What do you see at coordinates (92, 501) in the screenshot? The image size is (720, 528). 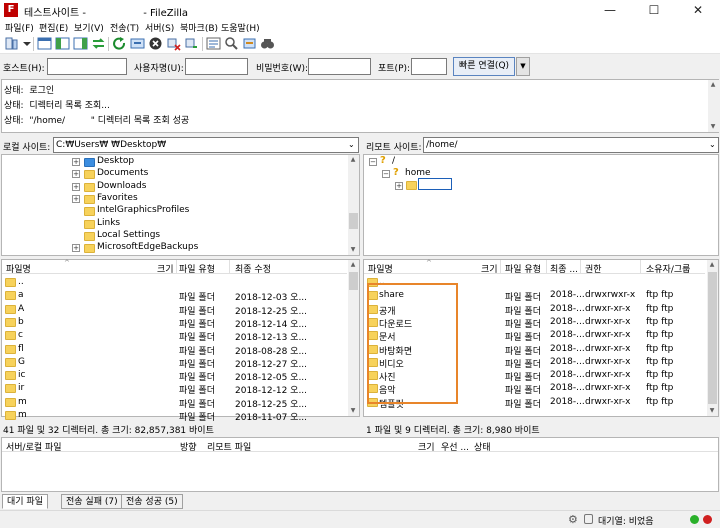 I see `tab-failed-transfers: 전송 실패 (7)` at bounding box center [92, 501].